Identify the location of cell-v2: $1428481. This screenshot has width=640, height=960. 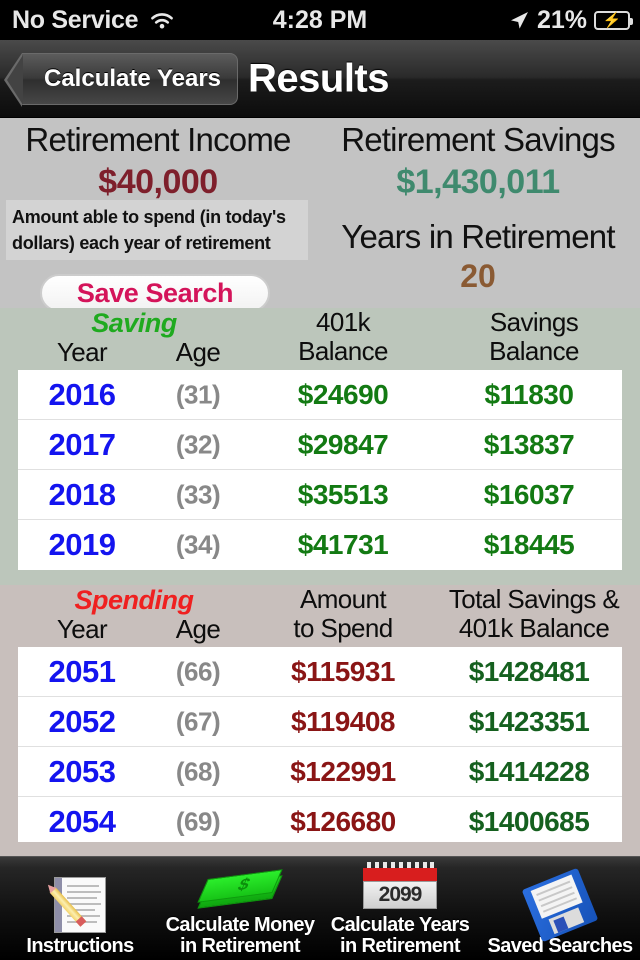
(529, 671).